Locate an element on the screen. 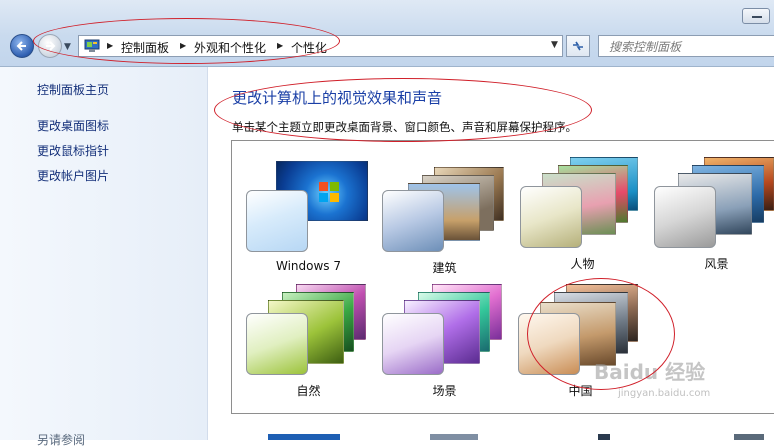 This screenshot has width=774, height=448. breadcrumb-control-panel: 控制面板 is located at coordinates (145, 47).